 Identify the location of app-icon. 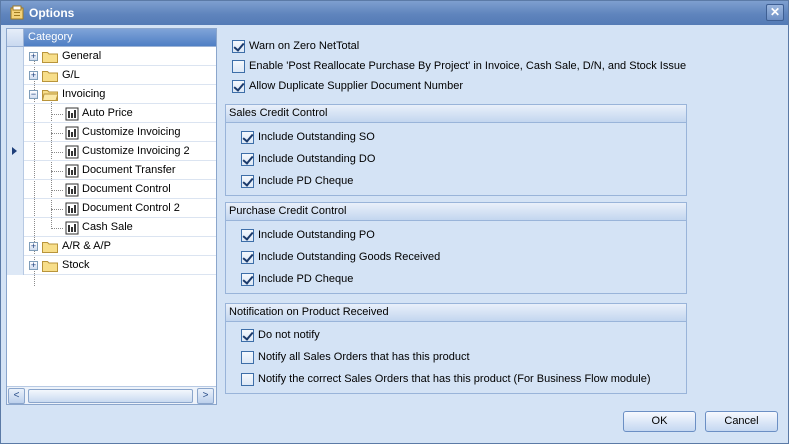
(17, 12).